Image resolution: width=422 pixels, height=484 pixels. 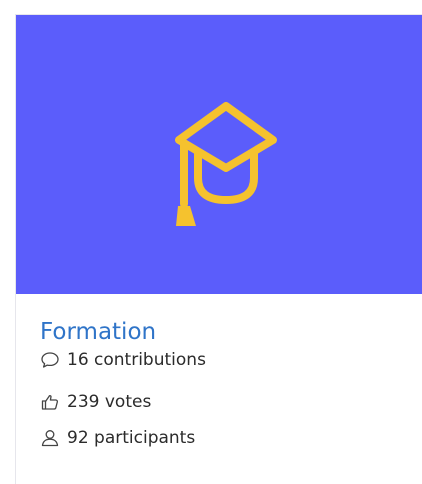 I want to click on participants-count: 92 participants, so click(x=131, y=438).